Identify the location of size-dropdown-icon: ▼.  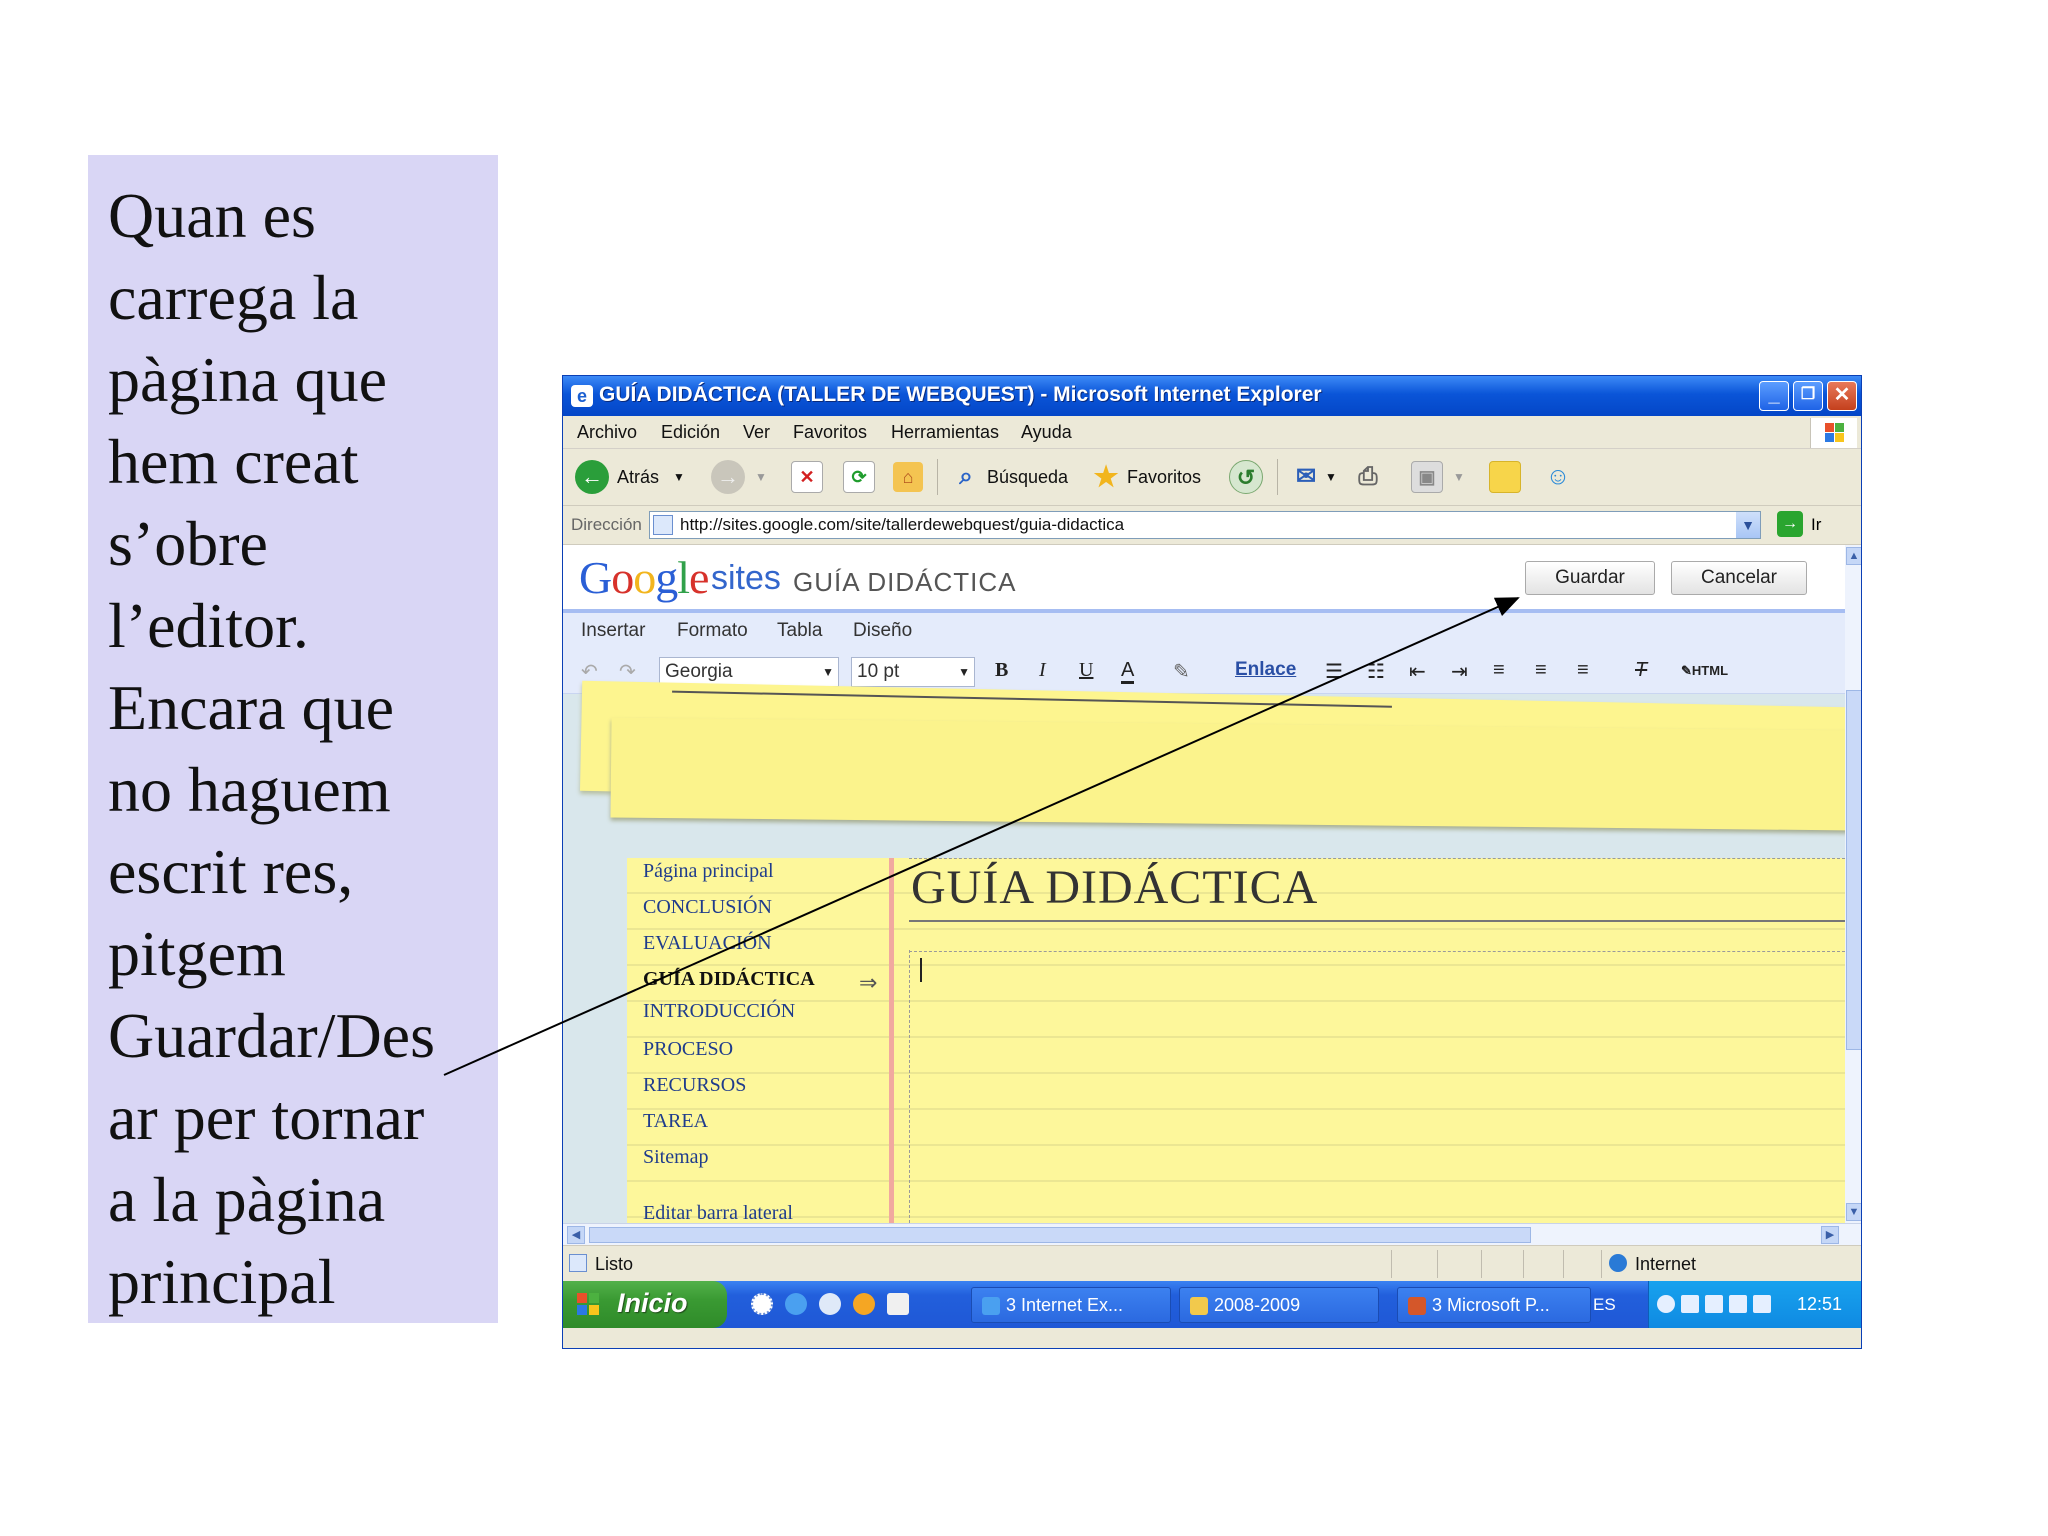
(964, 672).